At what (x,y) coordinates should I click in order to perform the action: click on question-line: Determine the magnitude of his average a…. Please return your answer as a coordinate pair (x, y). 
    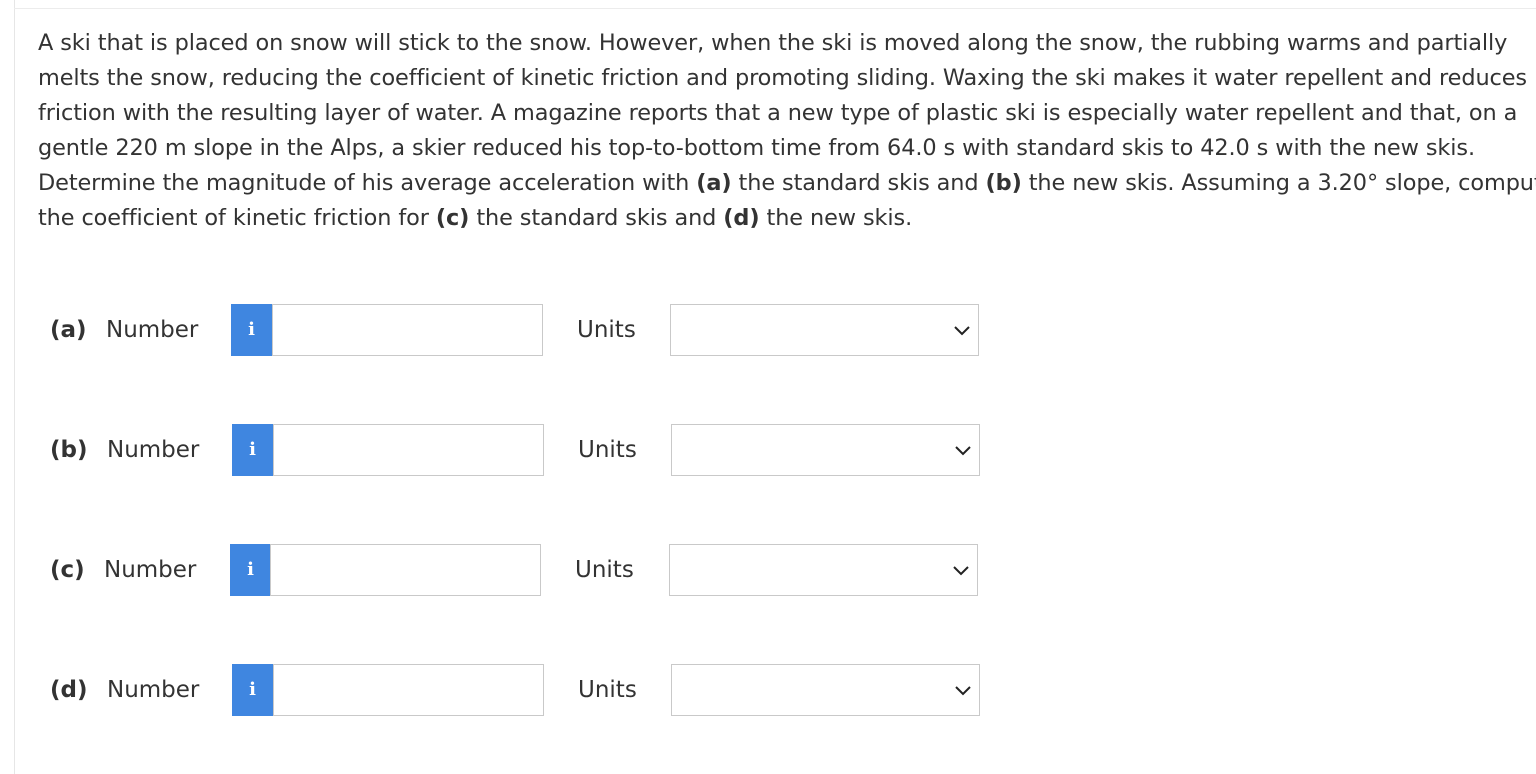
    Looking at the image, I should click on (787, 183).